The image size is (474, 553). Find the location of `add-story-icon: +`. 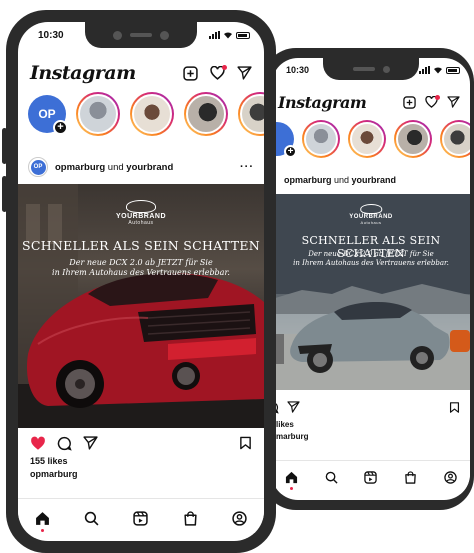

add-story-icon: + is located at coordinates (290, 151).